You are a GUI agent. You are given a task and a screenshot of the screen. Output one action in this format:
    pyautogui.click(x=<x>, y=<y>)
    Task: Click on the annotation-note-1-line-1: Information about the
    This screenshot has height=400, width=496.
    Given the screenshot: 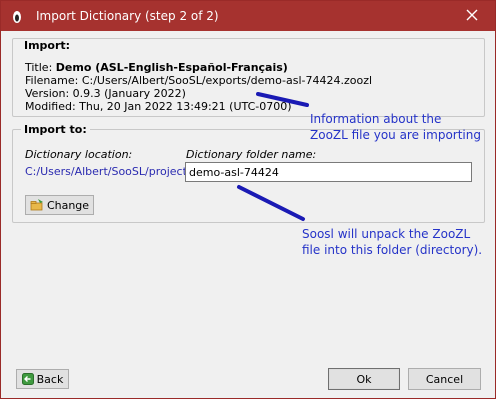 What is the action you would take?
    pyautogui.click(x=376, y=119)
    